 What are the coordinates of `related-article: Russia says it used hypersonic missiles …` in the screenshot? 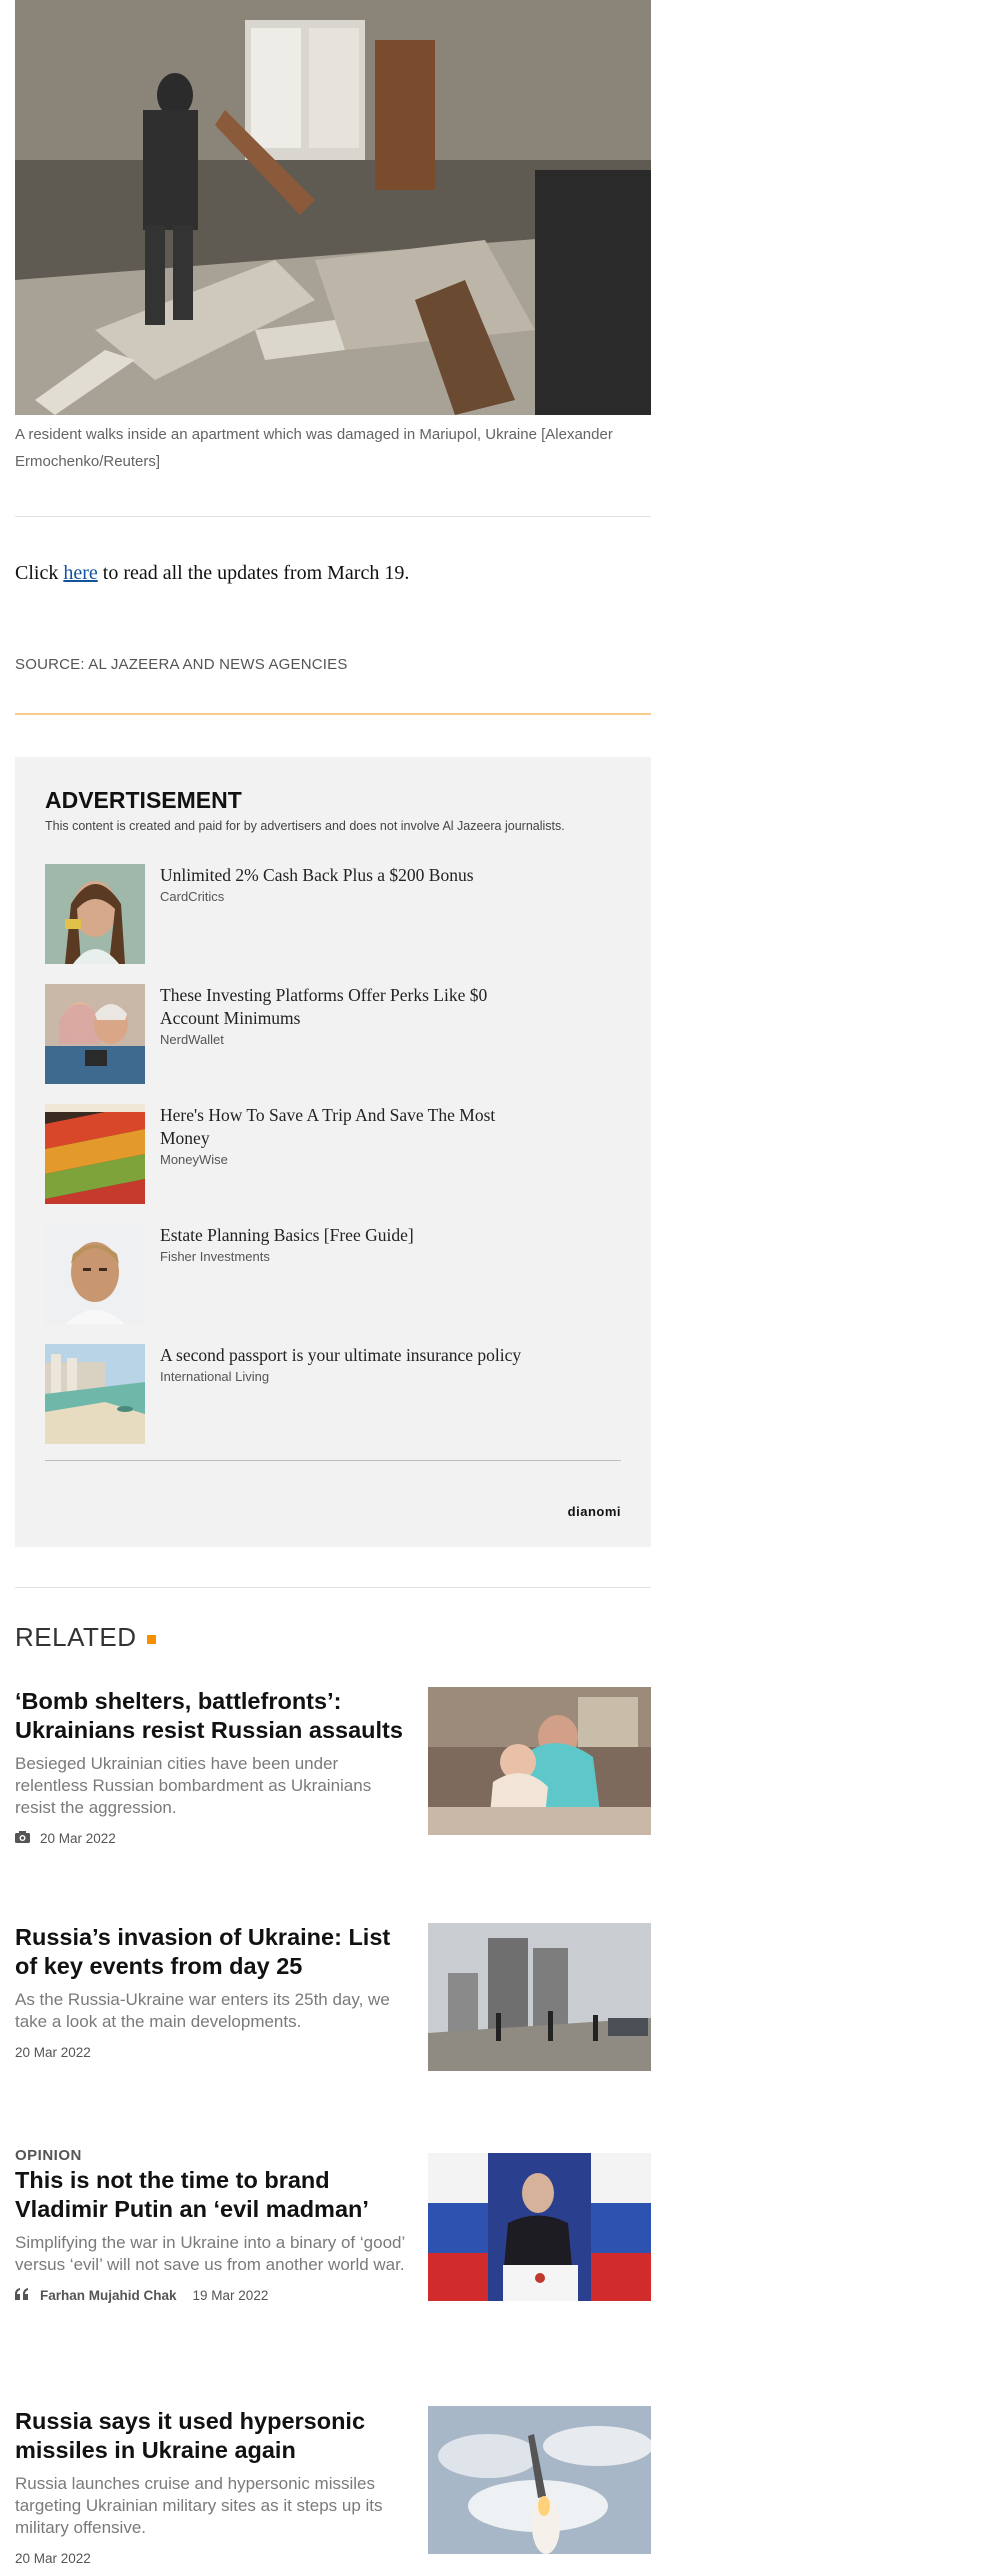 It's located at (333, 2486).